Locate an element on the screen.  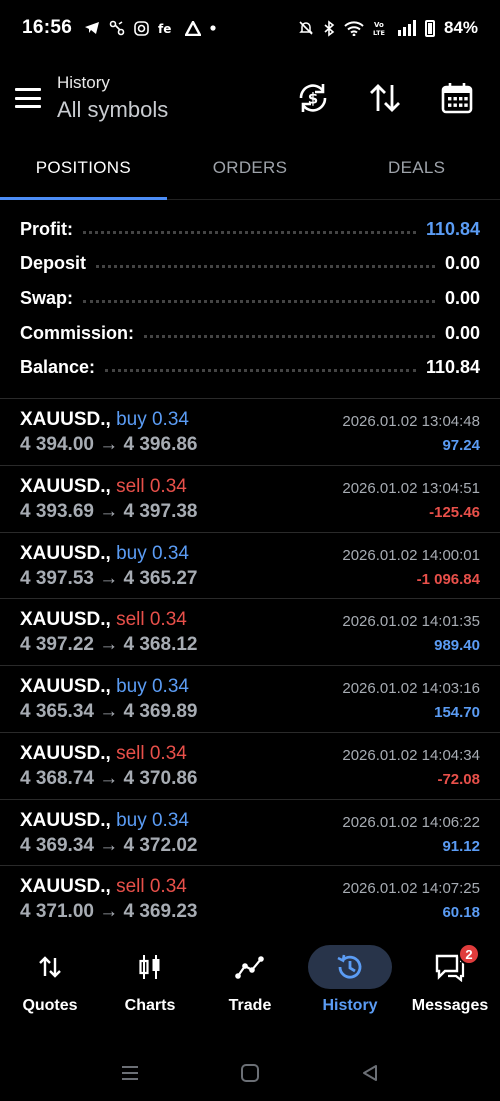
home-icon is located at coordinates (250, 1073).